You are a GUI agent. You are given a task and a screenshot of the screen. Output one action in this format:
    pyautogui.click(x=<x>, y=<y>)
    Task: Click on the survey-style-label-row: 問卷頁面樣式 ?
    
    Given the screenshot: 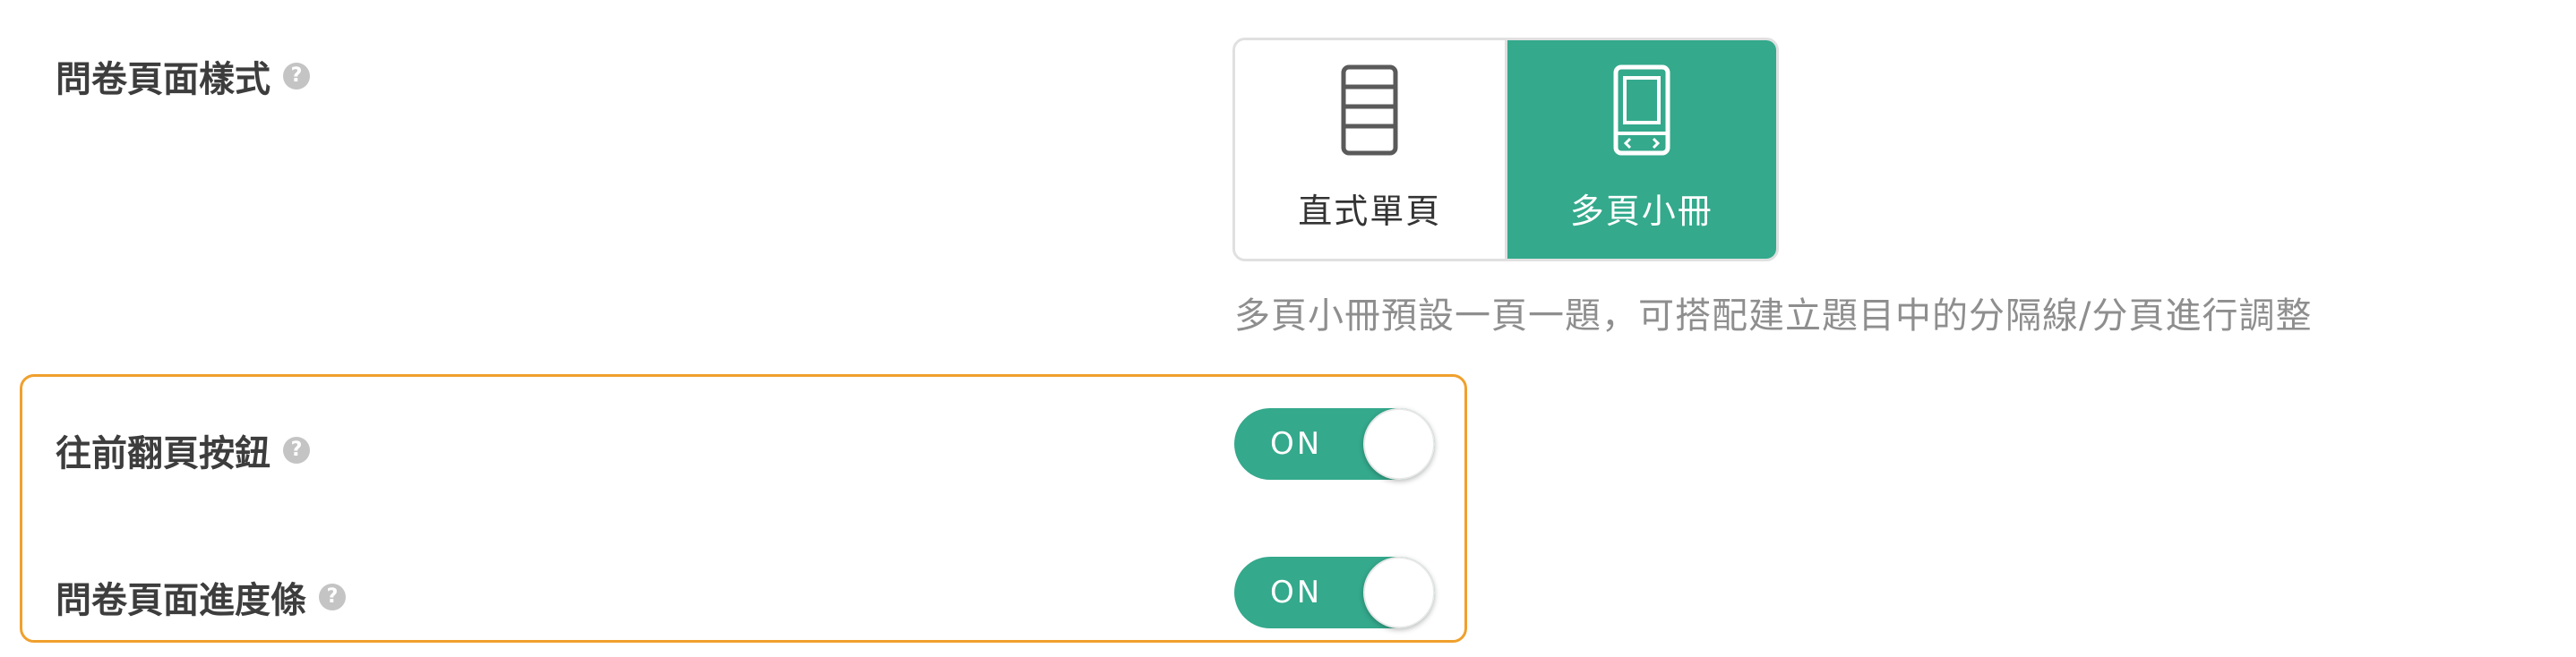 What is the action you would take?
    pyautogui.click(x=183, y=76)
    